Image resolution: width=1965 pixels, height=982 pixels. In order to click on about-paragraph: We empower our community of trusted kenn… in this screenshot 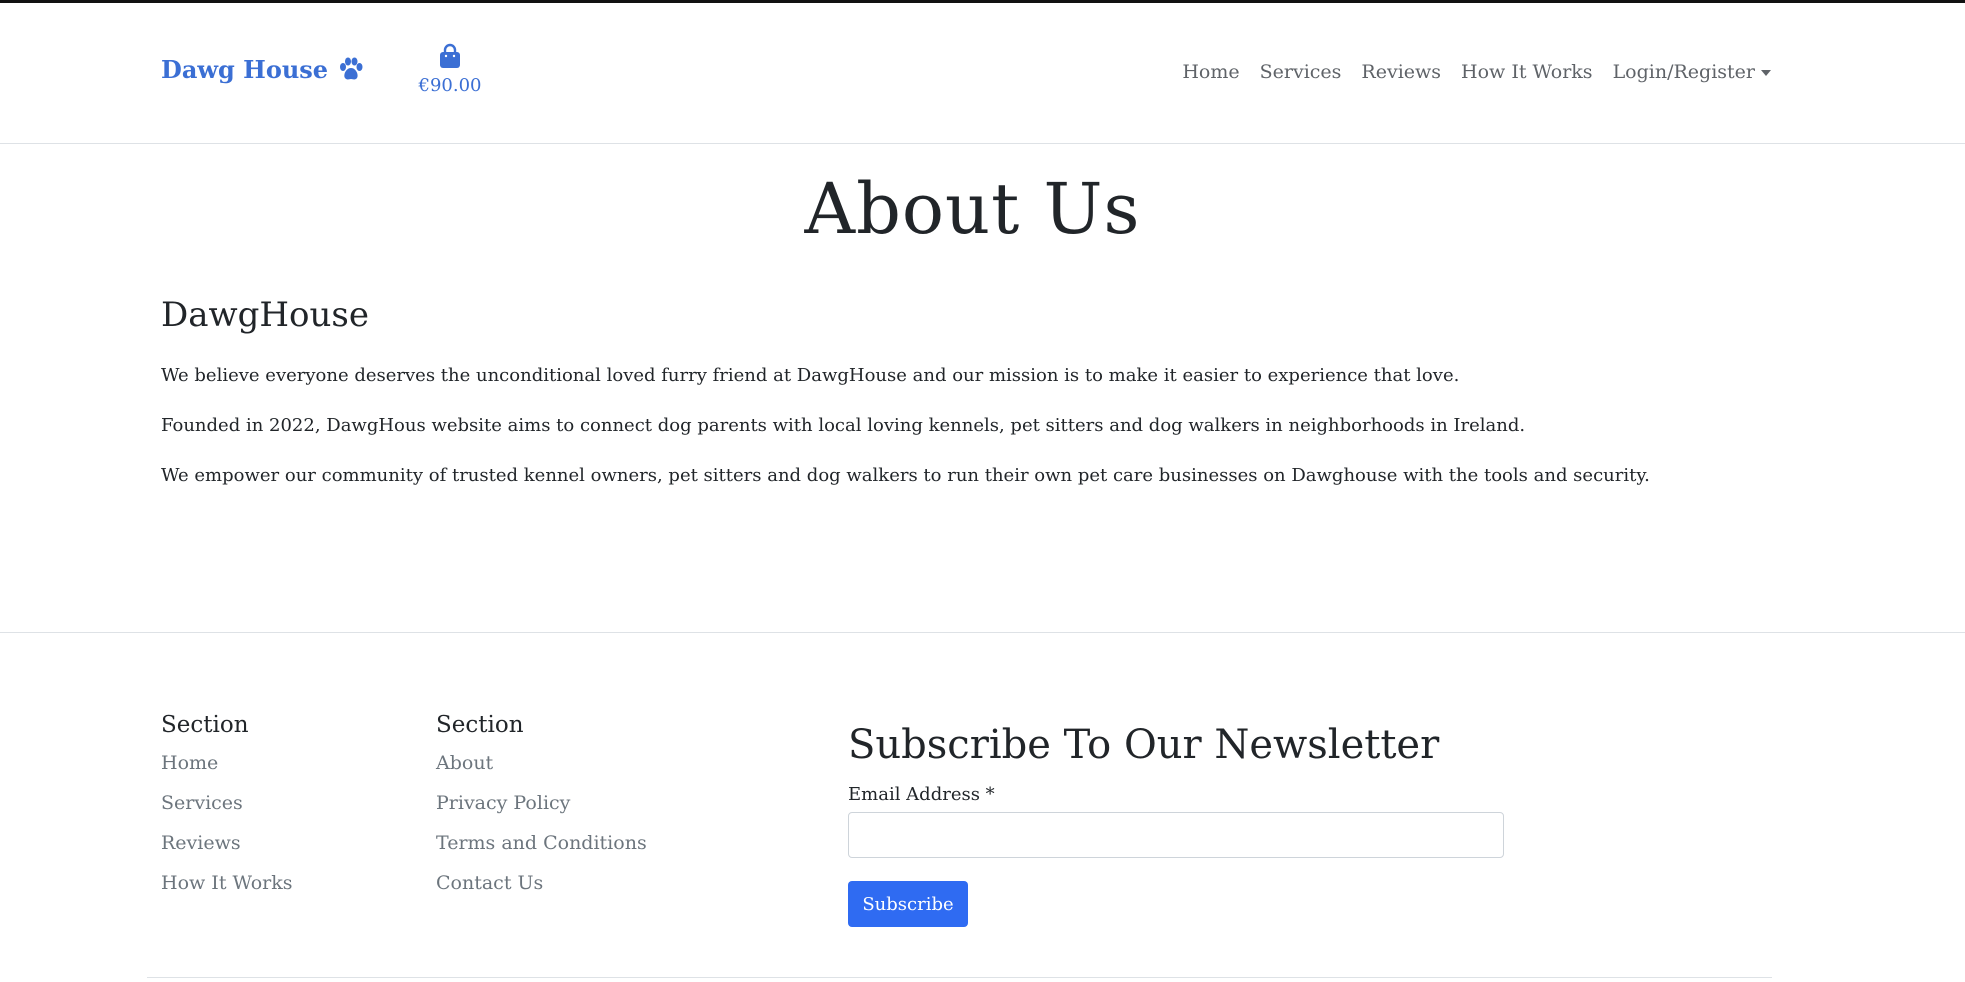, I will do `click(905, 475)`.